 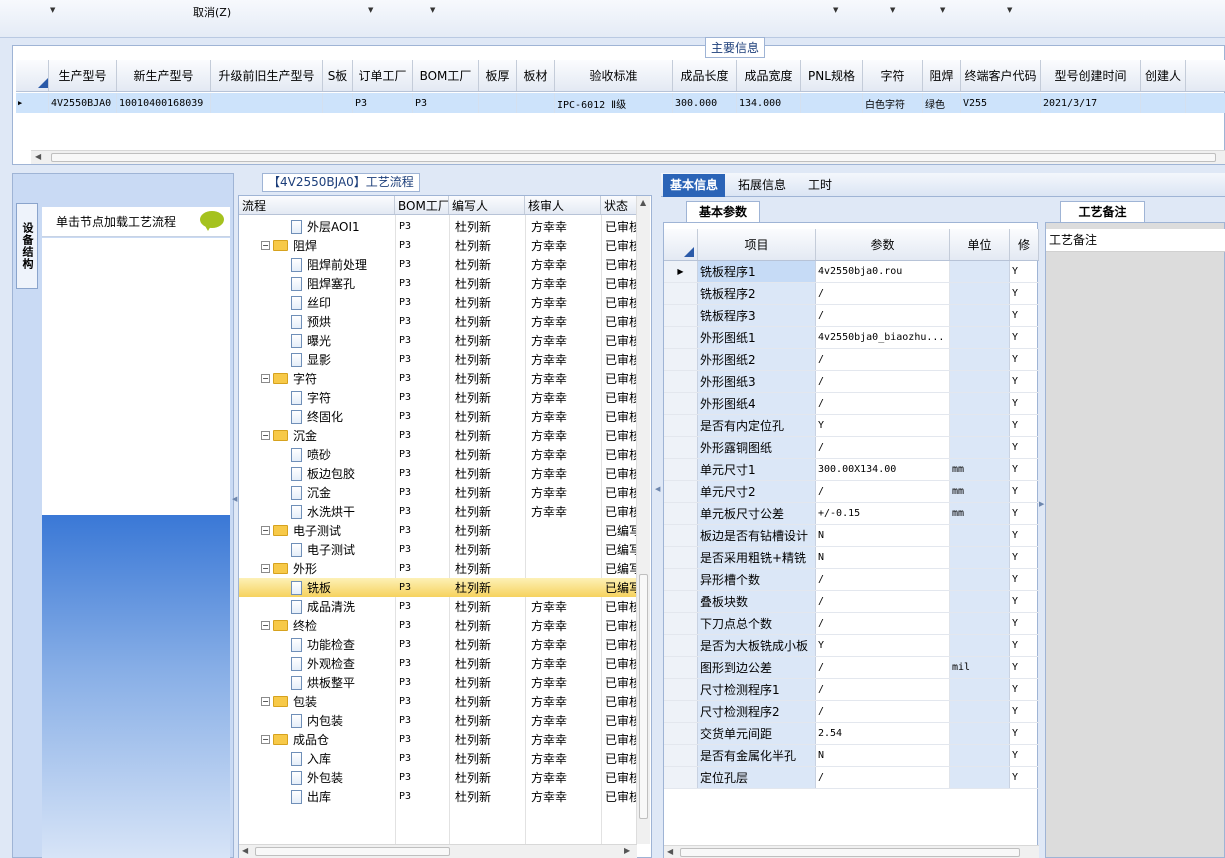 What do you see at coordinates (234, 499) in the screenshot?
I see `splitter-arrow-icon: ◀` at bounding box center [234, 499].